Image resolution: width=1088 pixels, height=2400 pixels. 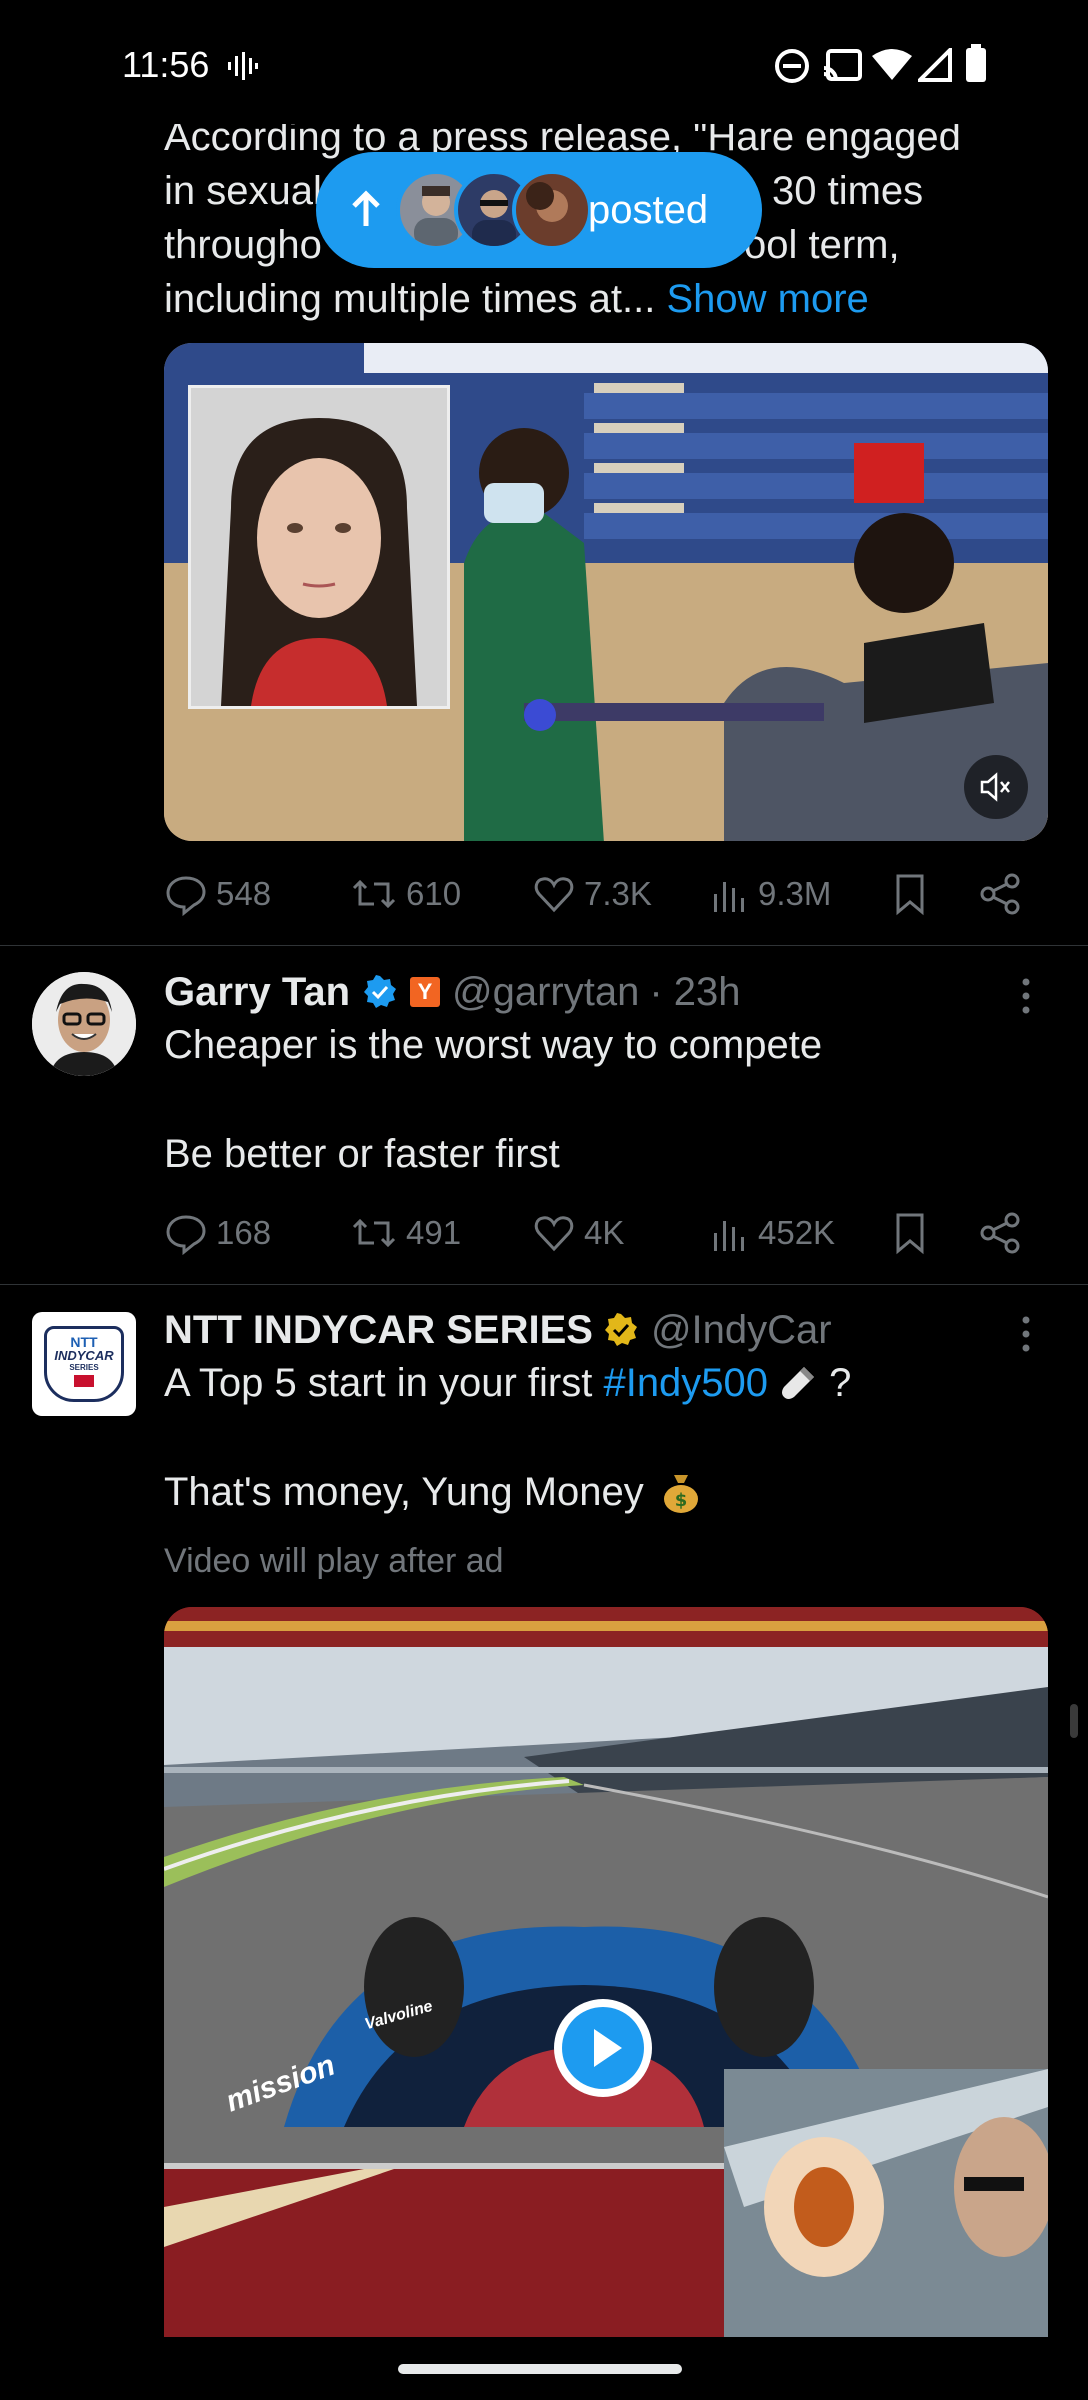 I want to click on post-time: · 23h, so click(x=694, y=992).